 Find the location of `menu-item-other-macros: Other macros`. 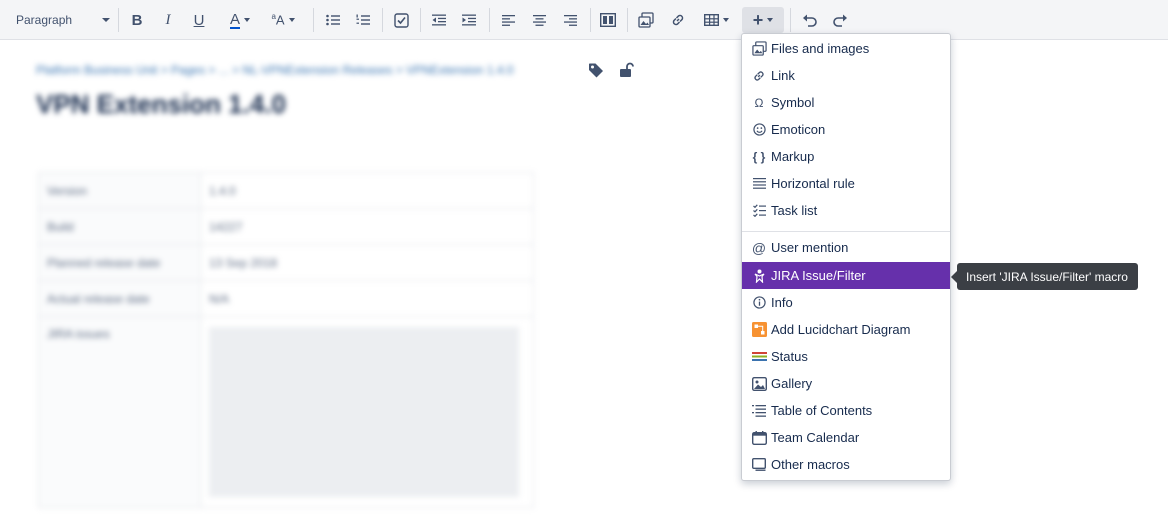

menu-item-other-macros: Other macros is located at coordinates (846, 464).